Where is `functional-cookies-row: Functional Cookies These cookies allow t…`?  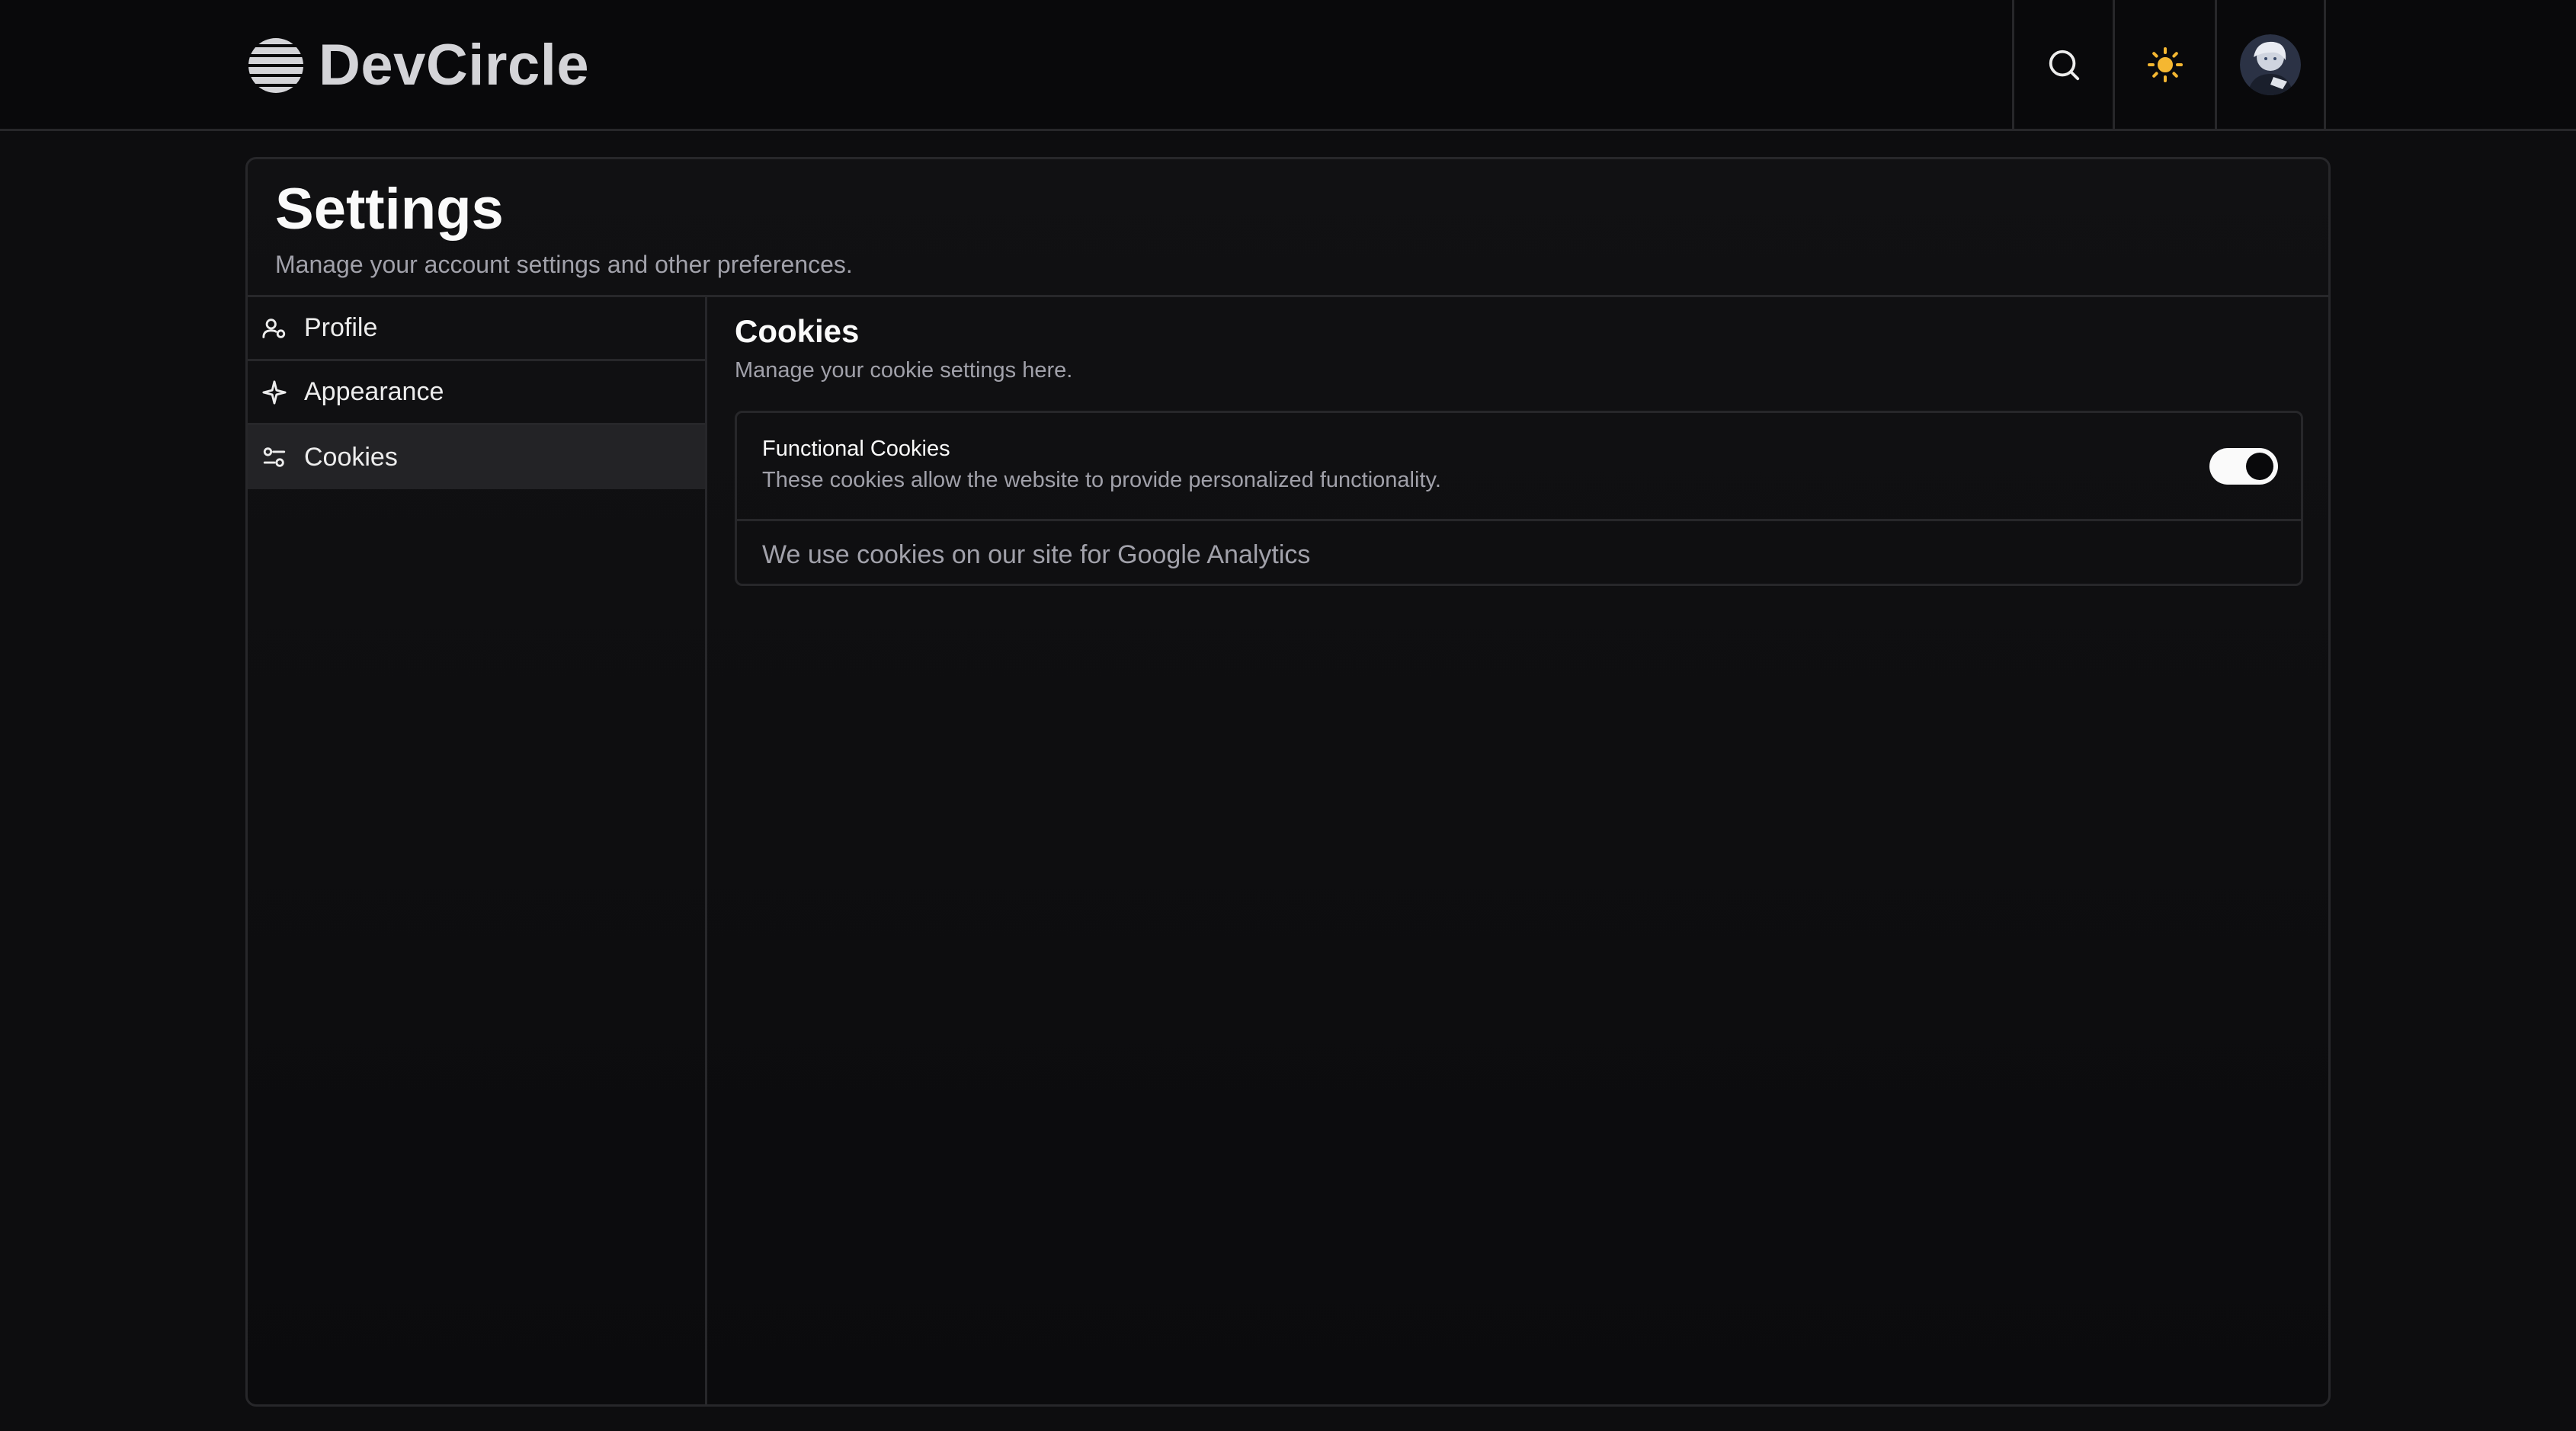 functional-cookies-row: Functional Cookies These cookies allow t… is located at coordinates (1519, 467).